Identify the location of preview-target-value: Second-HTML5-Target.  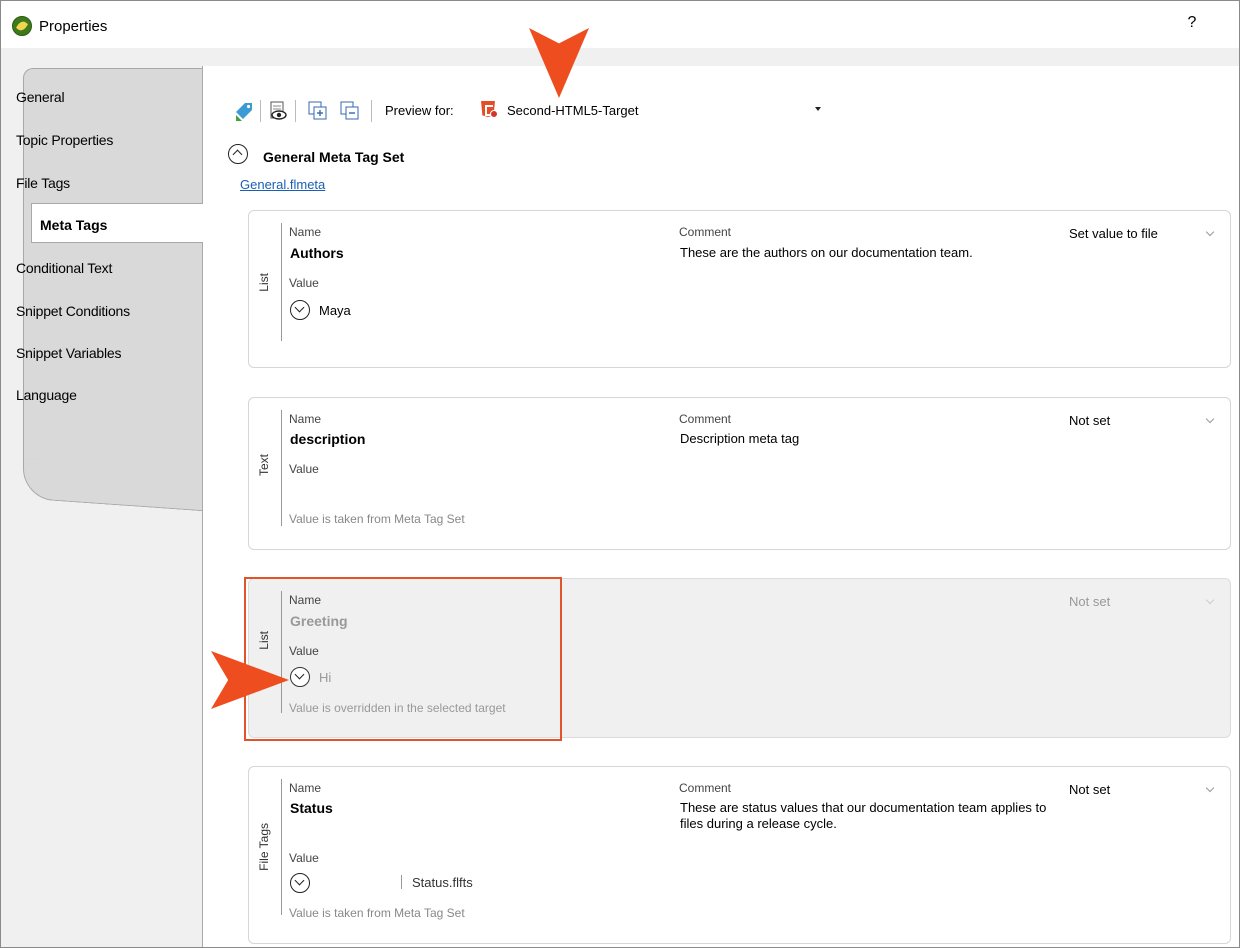
(573, 110).